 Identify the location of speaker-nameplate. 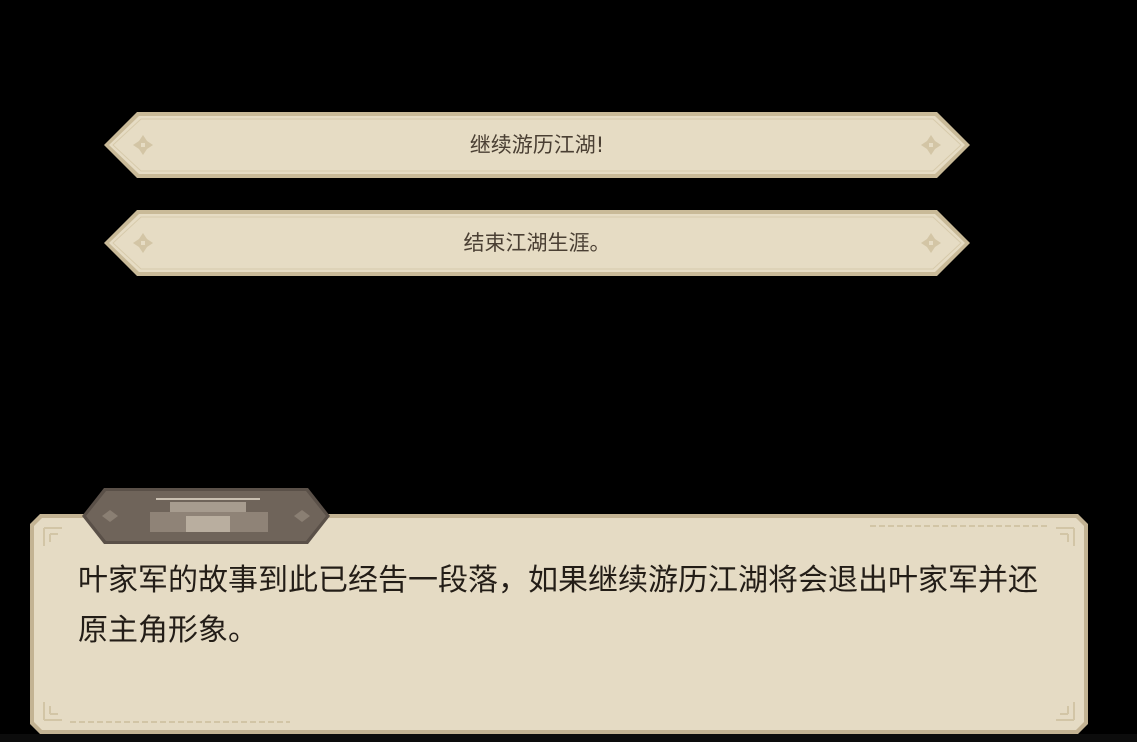
(206, 516).